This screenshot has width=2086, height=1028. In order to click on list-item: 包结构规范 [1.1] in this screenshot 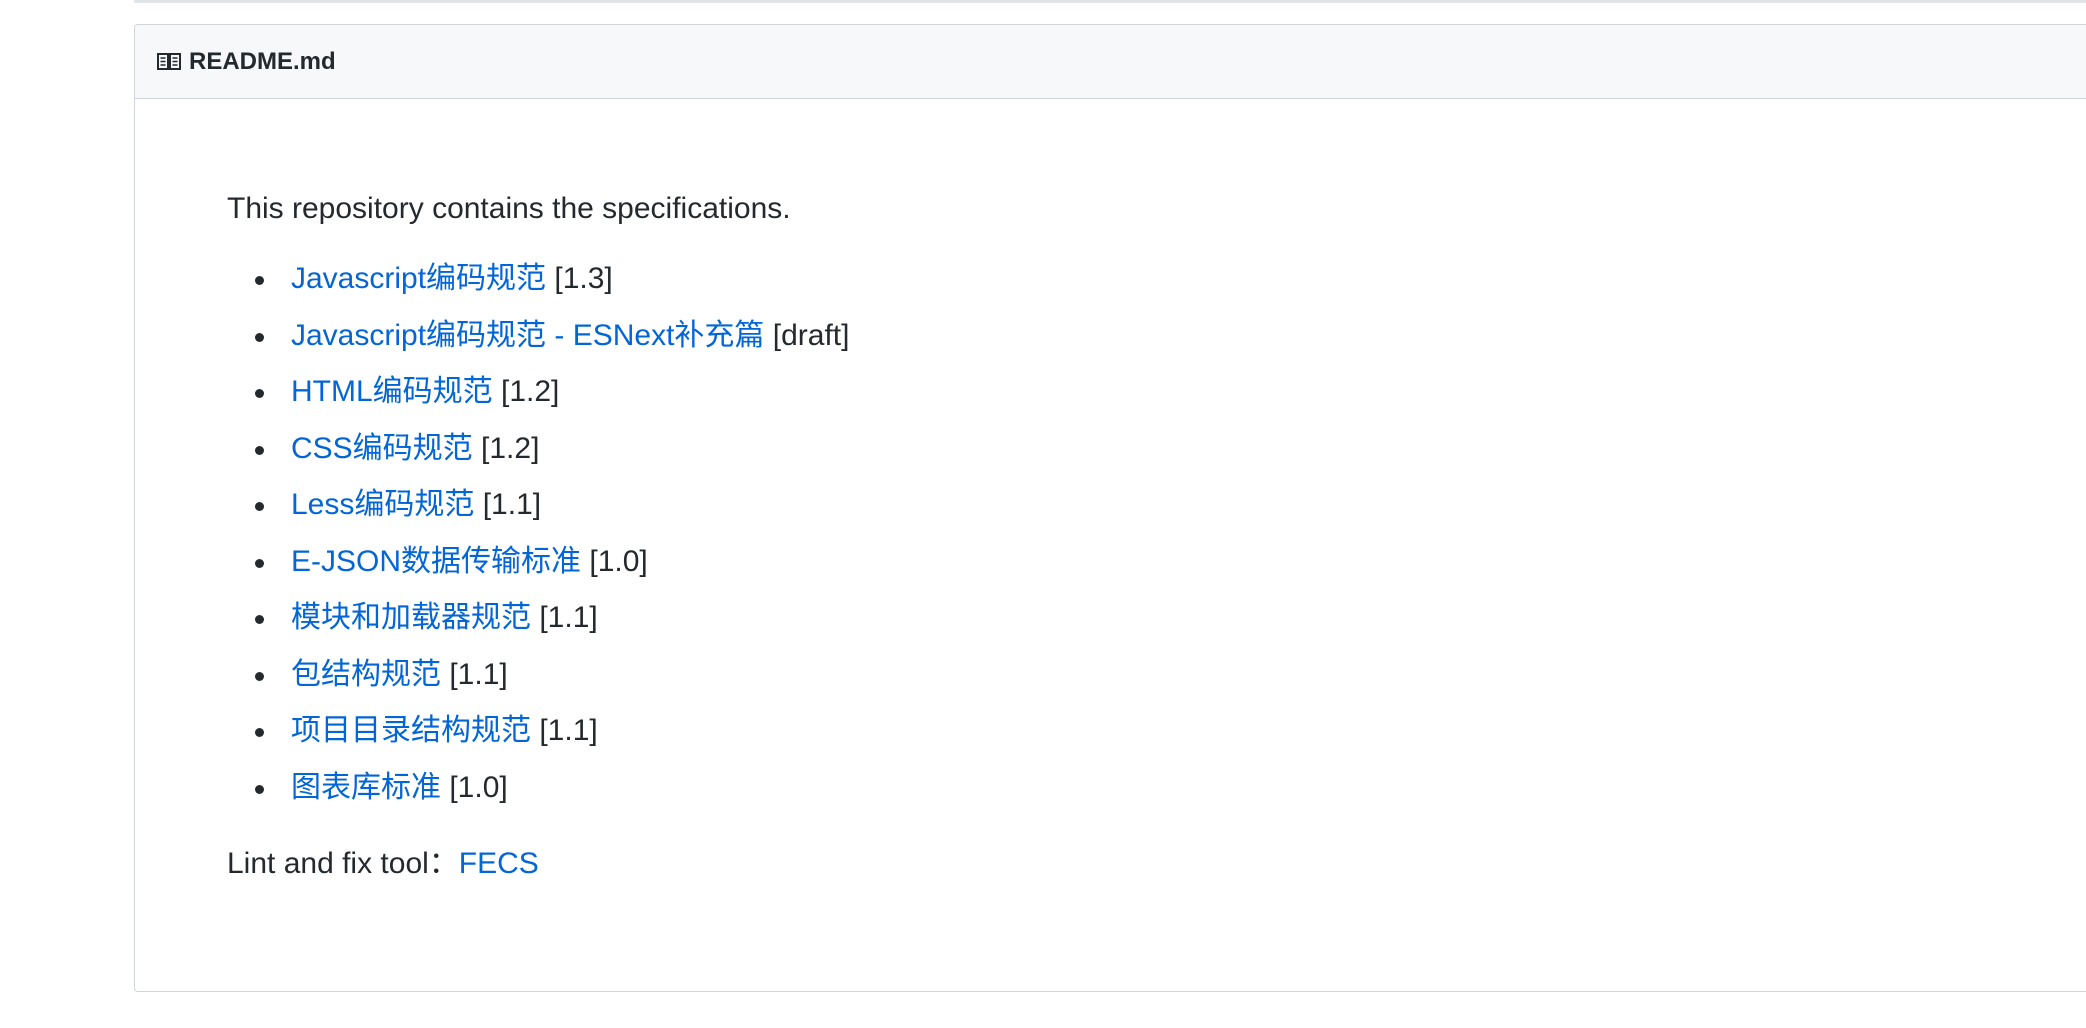, I will do `click(1156, 685)`.